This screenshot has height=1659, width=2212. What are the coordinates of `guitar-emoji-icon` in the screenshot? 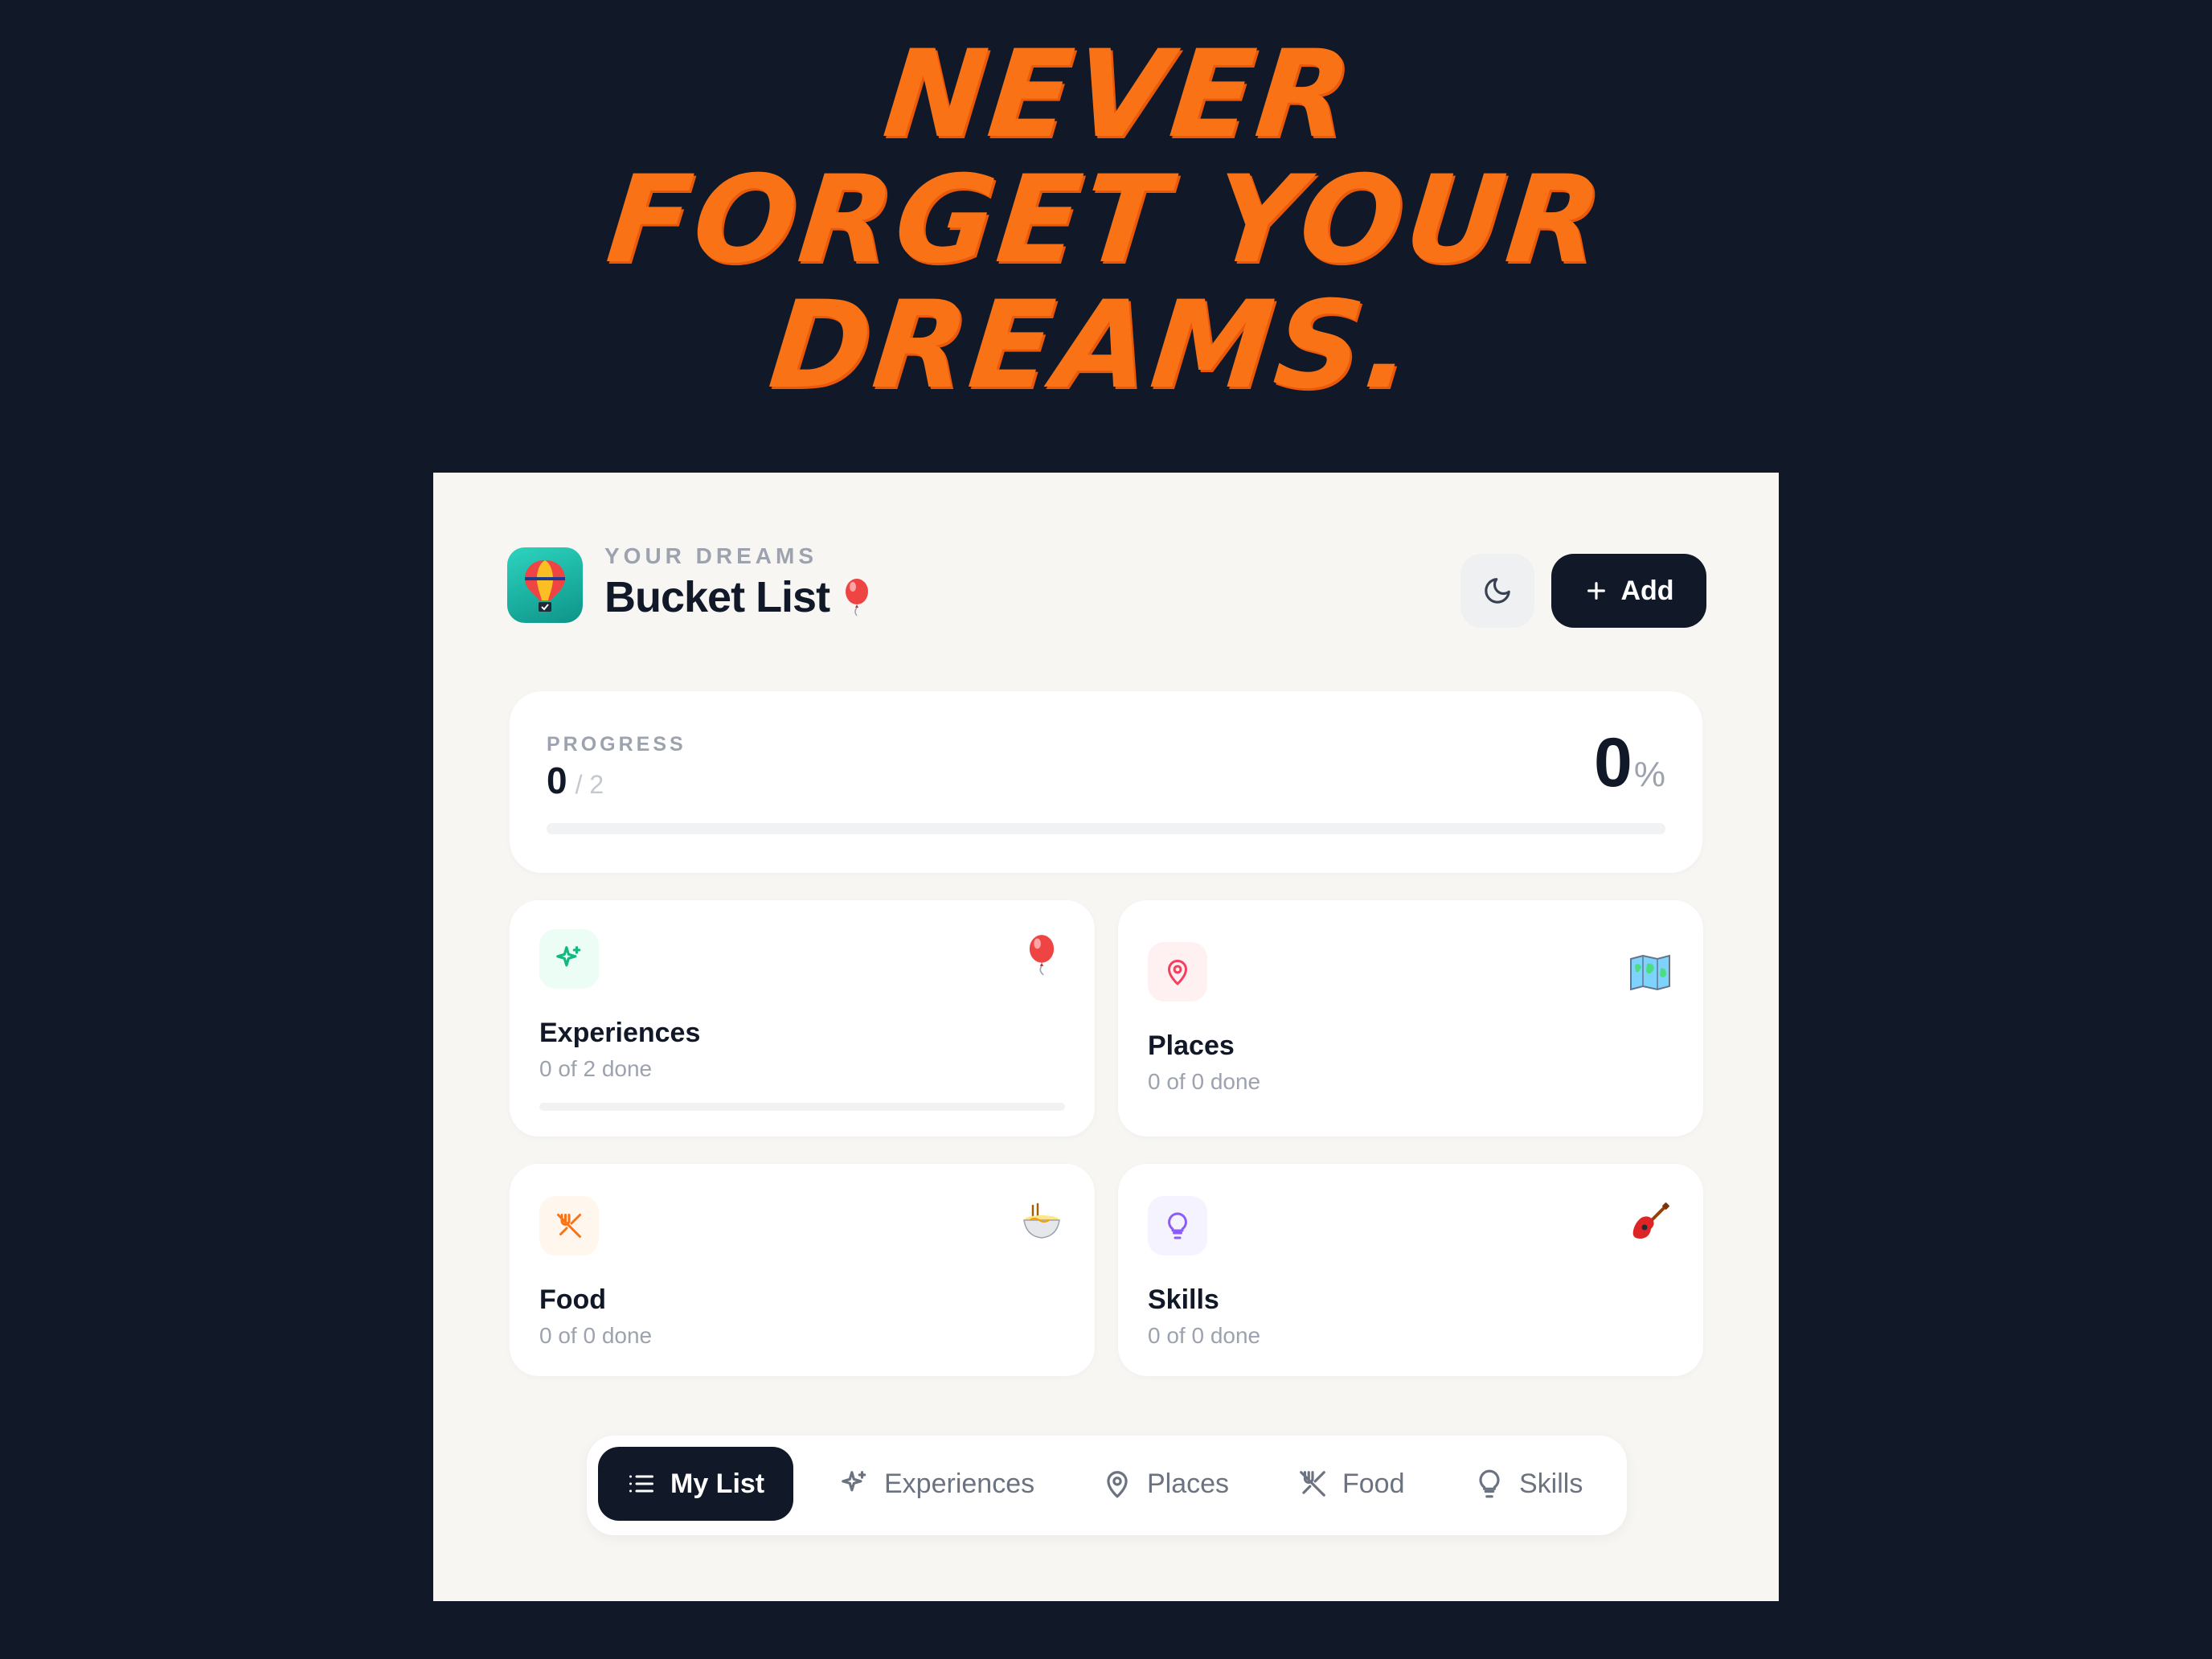 It's located at (1650, 1221).